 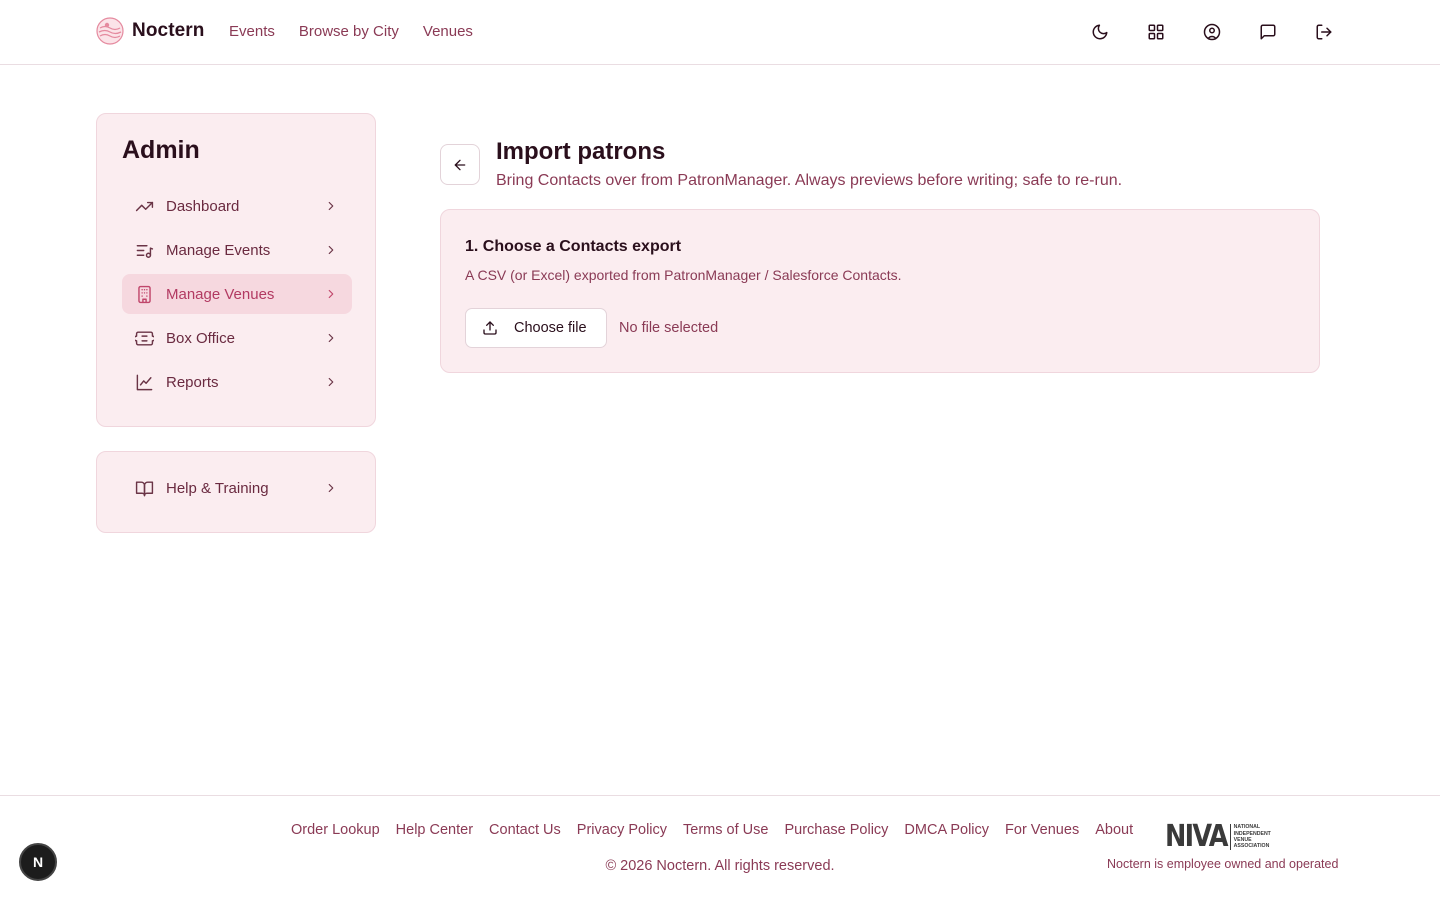 What do you see at coordinates (237, 338) in the screenshot?
I see `sidebar-item-box-office: Box Office` at bounding box center [237, 338].